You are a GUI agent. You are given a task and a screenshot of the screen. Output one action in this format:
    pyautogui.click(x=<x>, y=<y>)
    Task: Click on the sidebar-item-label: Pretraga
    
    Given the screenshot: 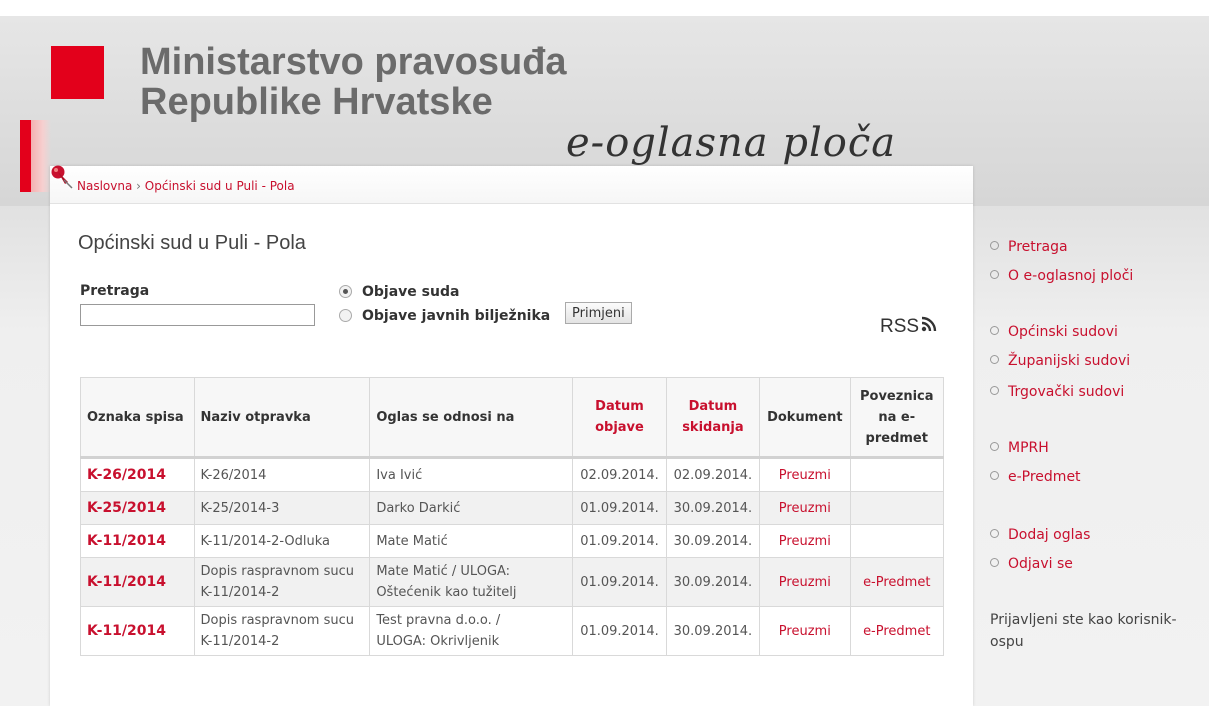 What is the action you would take?
    pyautogui.click(x=1038, y=247)
    